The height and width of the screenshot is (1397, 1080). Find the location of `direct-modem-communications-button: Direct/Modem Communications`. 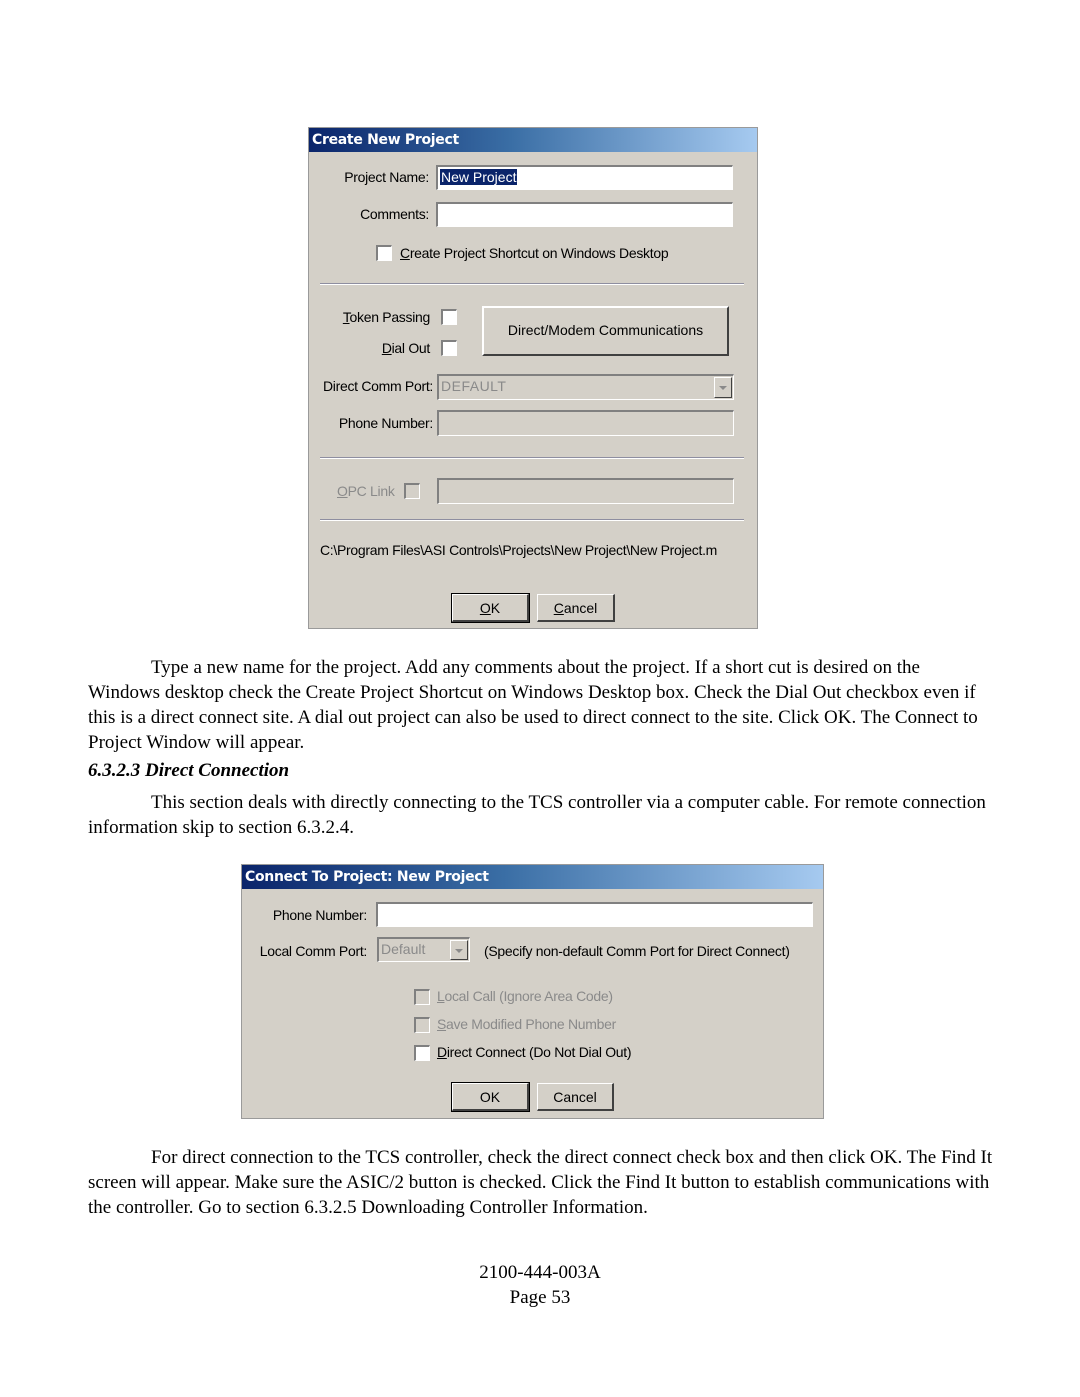

direct-modem-communications-button: Direct/Modem Communications is located at coordinates (605, 331).